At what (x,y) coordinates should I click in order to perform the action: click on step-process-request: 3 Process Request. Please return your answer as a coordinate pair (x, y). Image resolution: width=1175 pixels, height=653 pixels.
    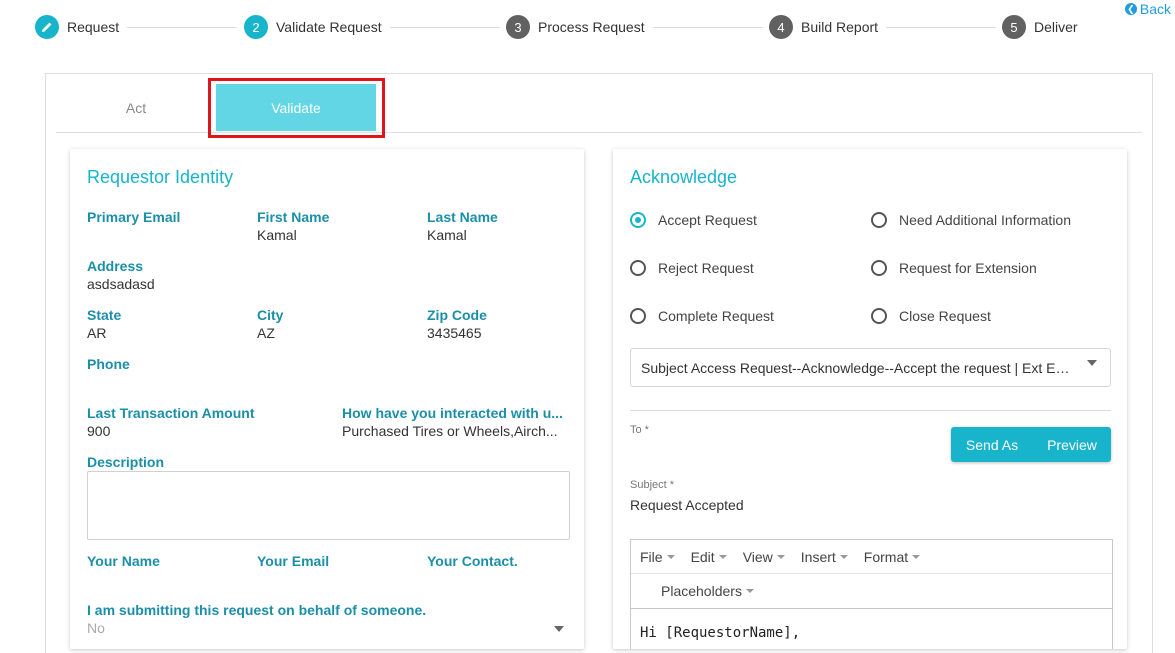
    Looking at the image, I should click on (575, 27).